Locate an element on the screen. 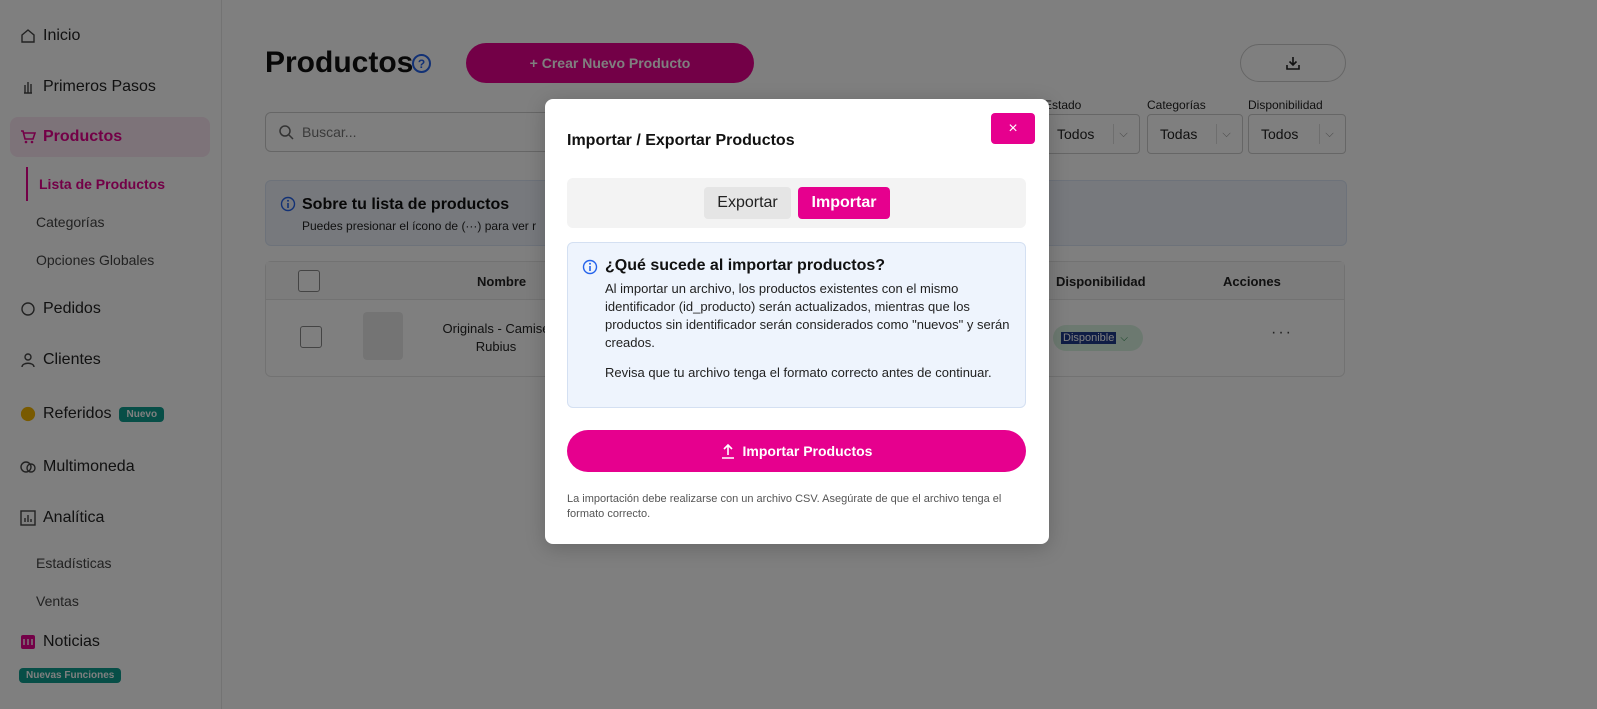  close-icon: × is located at coordinates (1013, 128).